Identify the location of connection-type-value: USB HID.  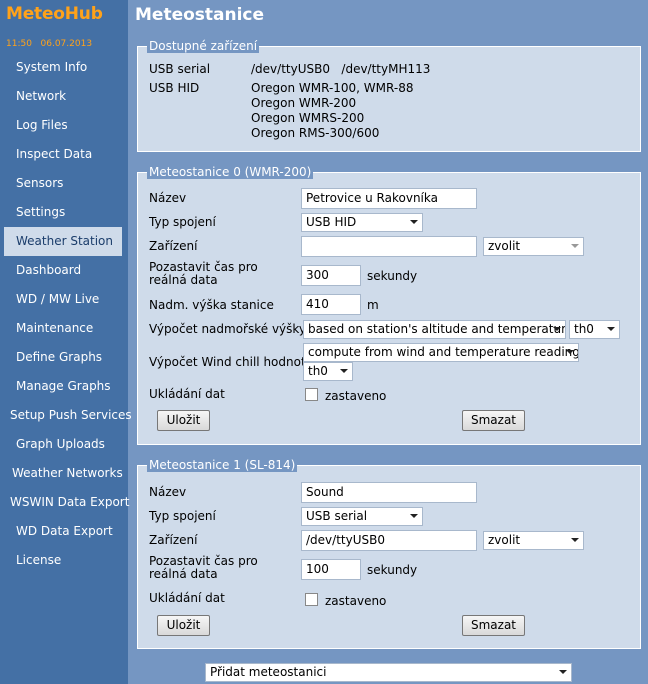
(331, 222).